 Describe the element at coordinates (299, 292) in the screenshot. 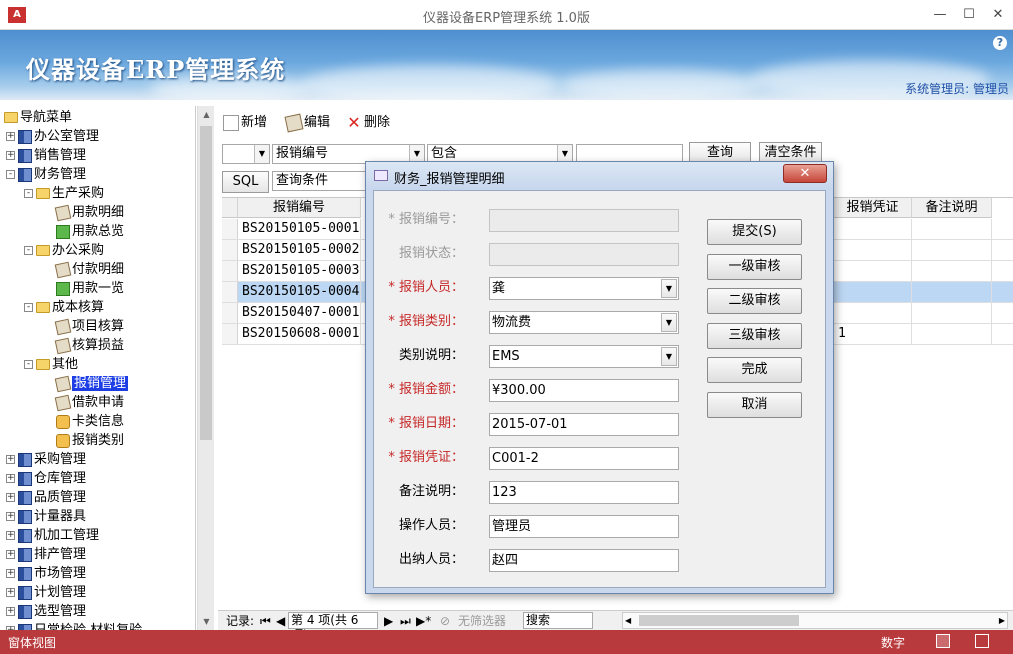

I see `cell-id: BS20150105-0004` at that location.